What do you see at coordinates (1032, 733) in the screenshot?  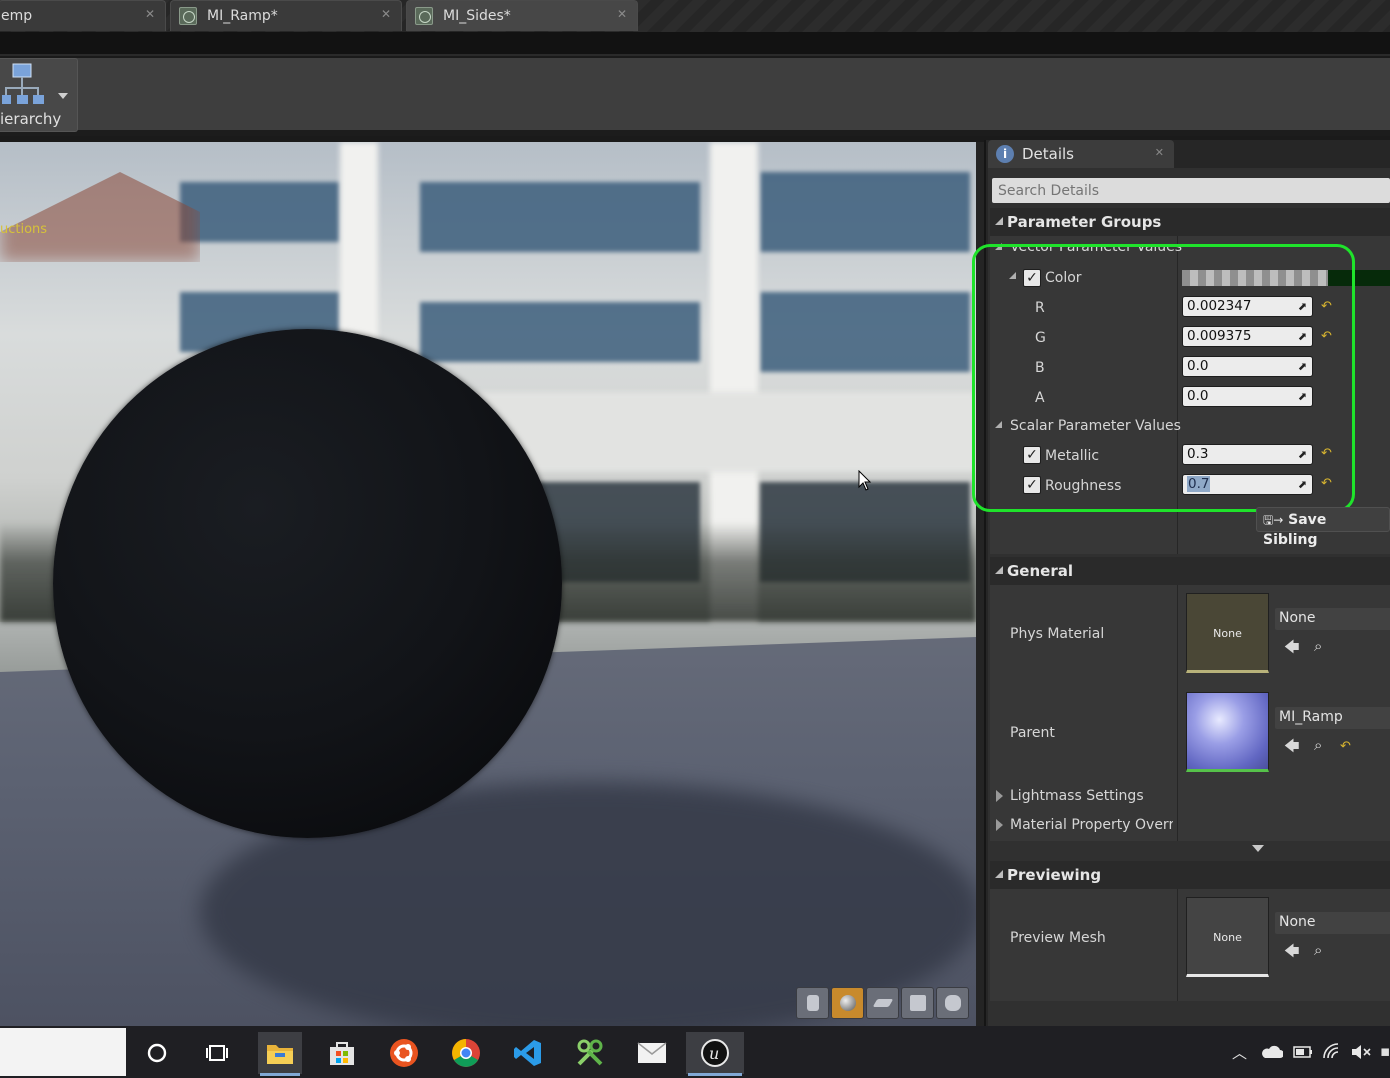 I see `parent-label: Parent` at bounding box center [1032, 733].